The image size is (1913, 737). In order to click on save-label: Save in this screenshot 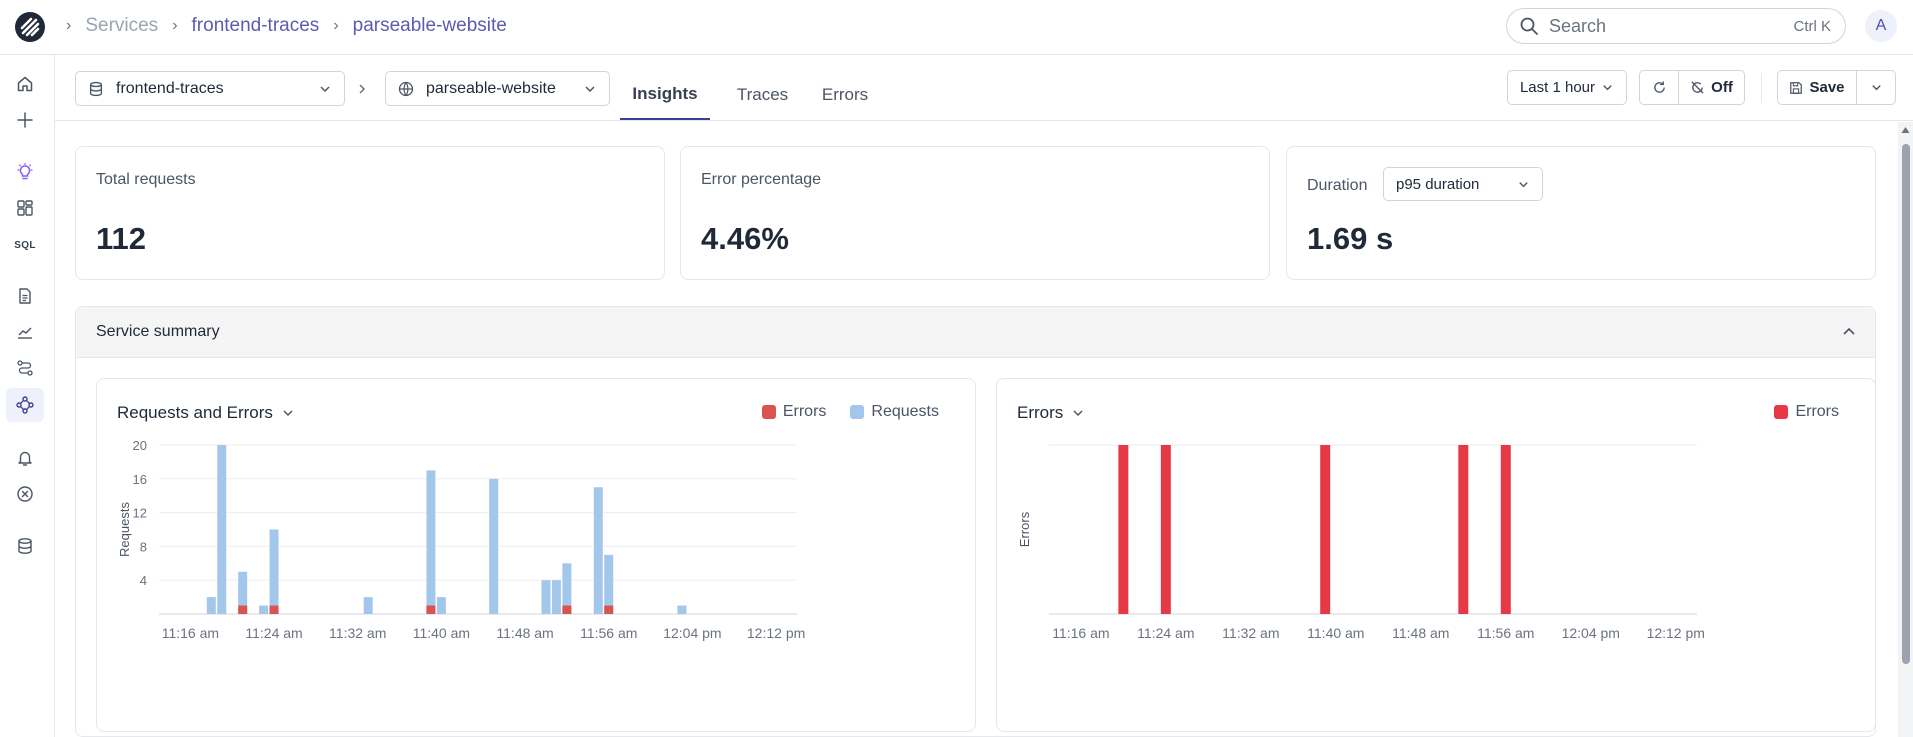, I will do `click(1827, 87)`.